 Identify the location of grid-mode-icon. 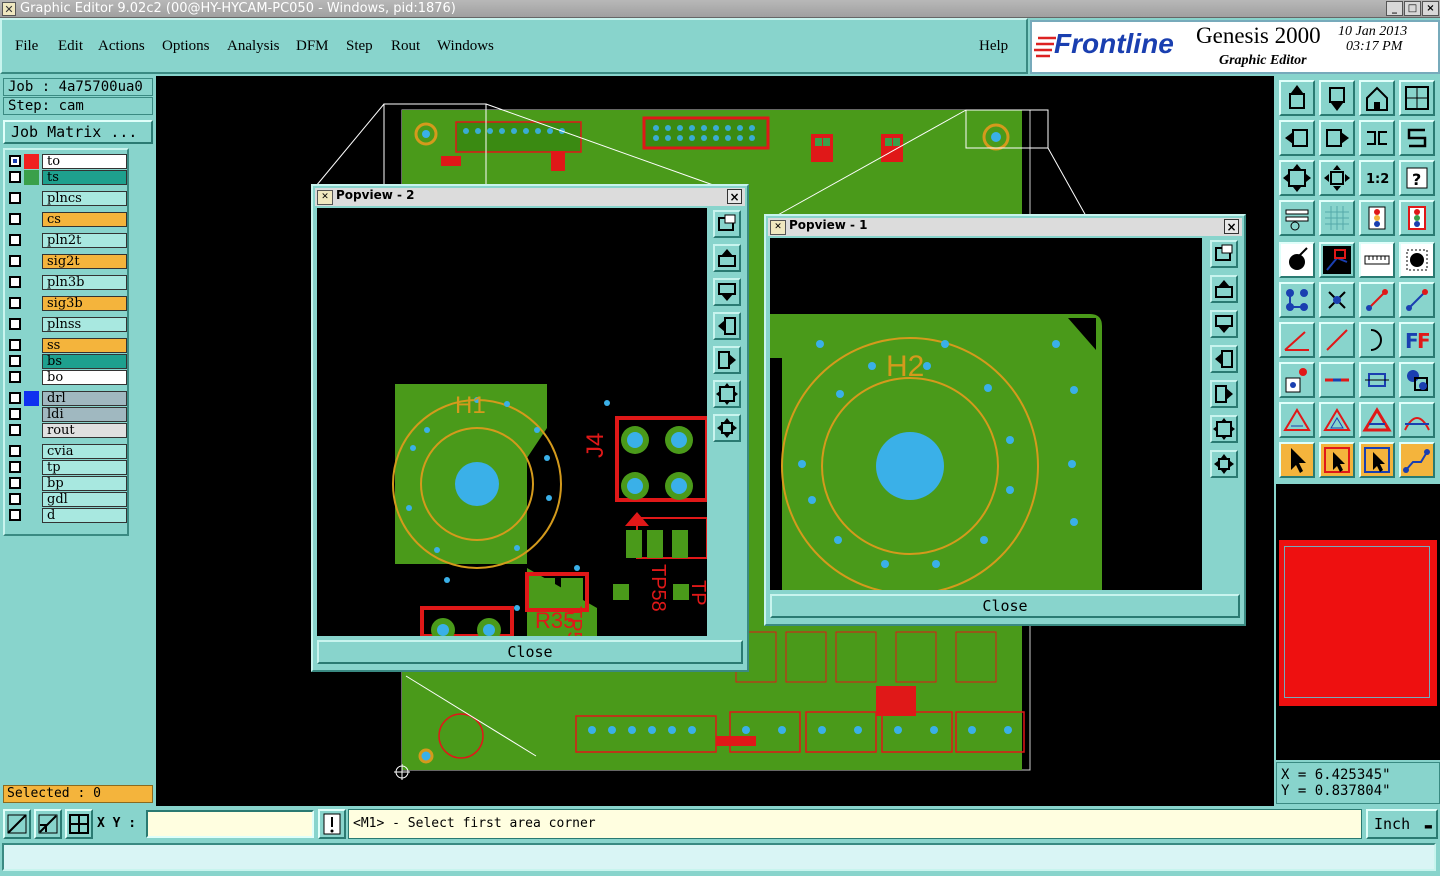
(79, 824).